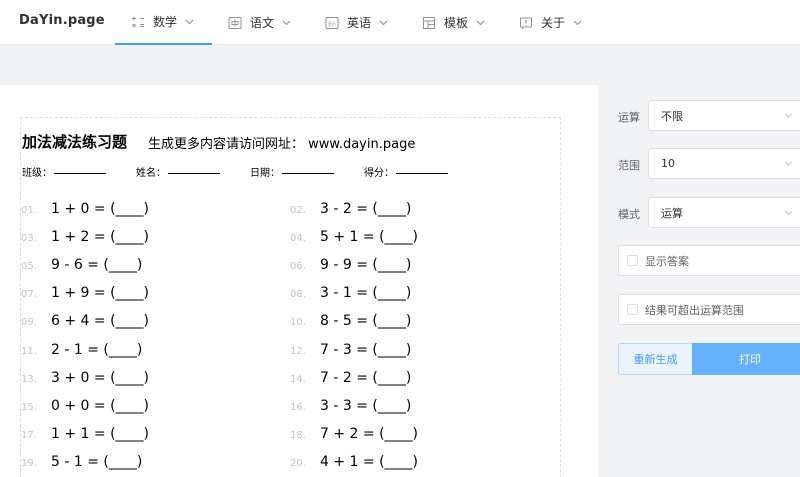 The width and height of the screenshot is (800, 477). What do you see at coordinates (100, 434) in the screenshot?
I see `problem-equation: 1 + 1 = (____)` at bounding box center [100, 434].